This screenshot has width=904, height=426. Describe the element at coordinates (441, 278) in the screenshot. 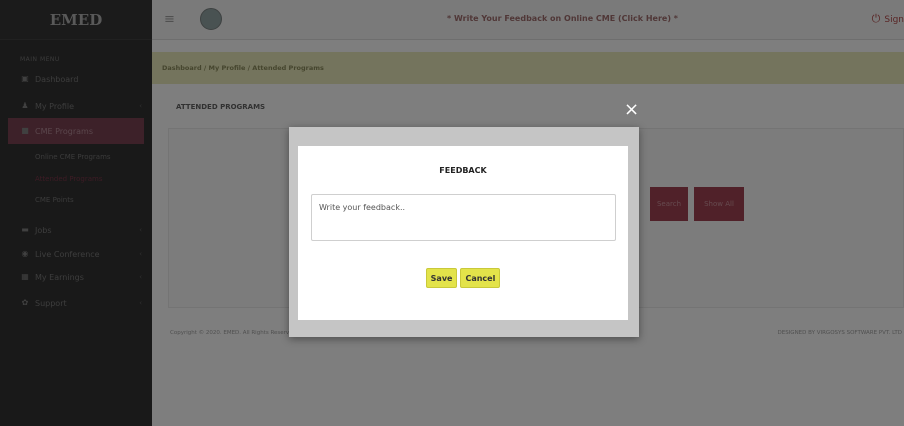

I see `save-button: Save` at that location.